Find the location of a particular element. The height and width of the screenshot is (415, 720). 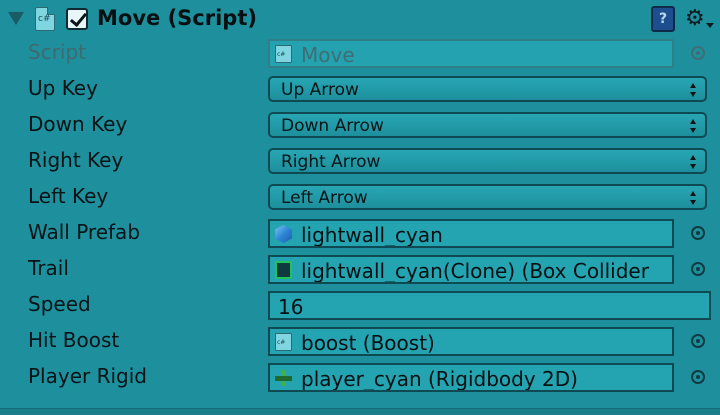

field-row-right-key: Right Key Right Arrow is located at coordinates (360, 162).